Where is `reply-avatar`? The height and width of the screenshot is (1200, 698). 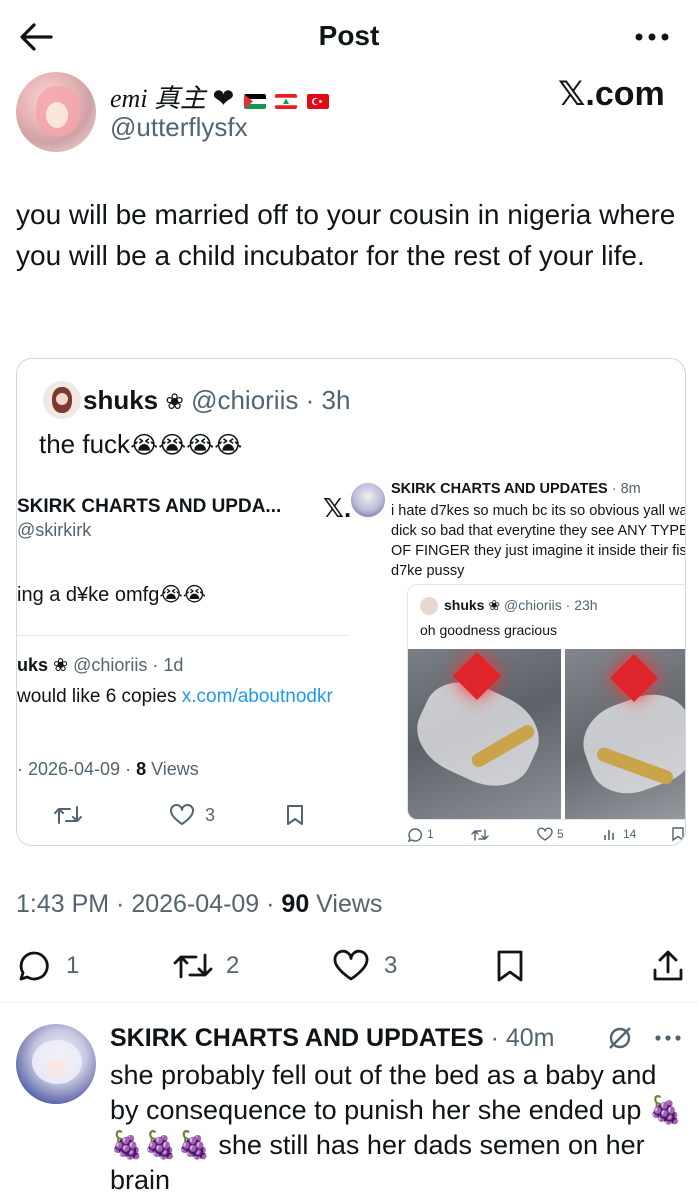 reply-avatar is located at coordinates (56, 1064).